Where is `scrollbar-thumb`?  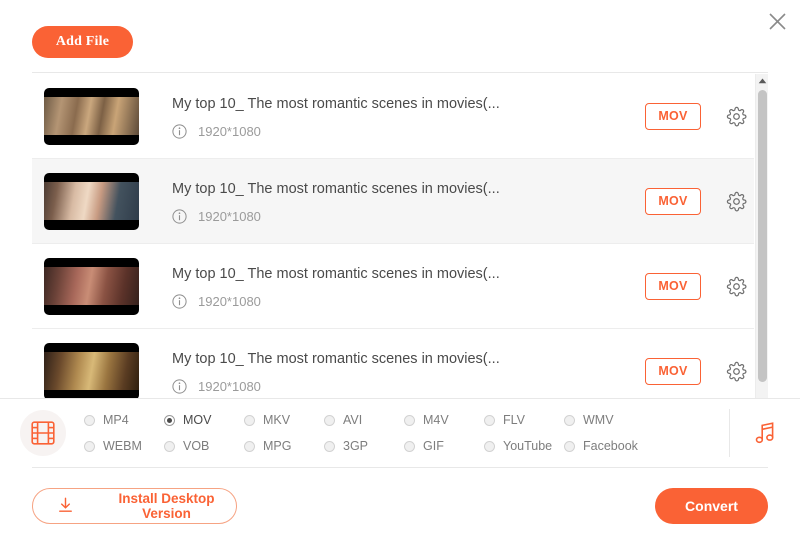
scrollbar-thumb is located at coordinates (762, 236).